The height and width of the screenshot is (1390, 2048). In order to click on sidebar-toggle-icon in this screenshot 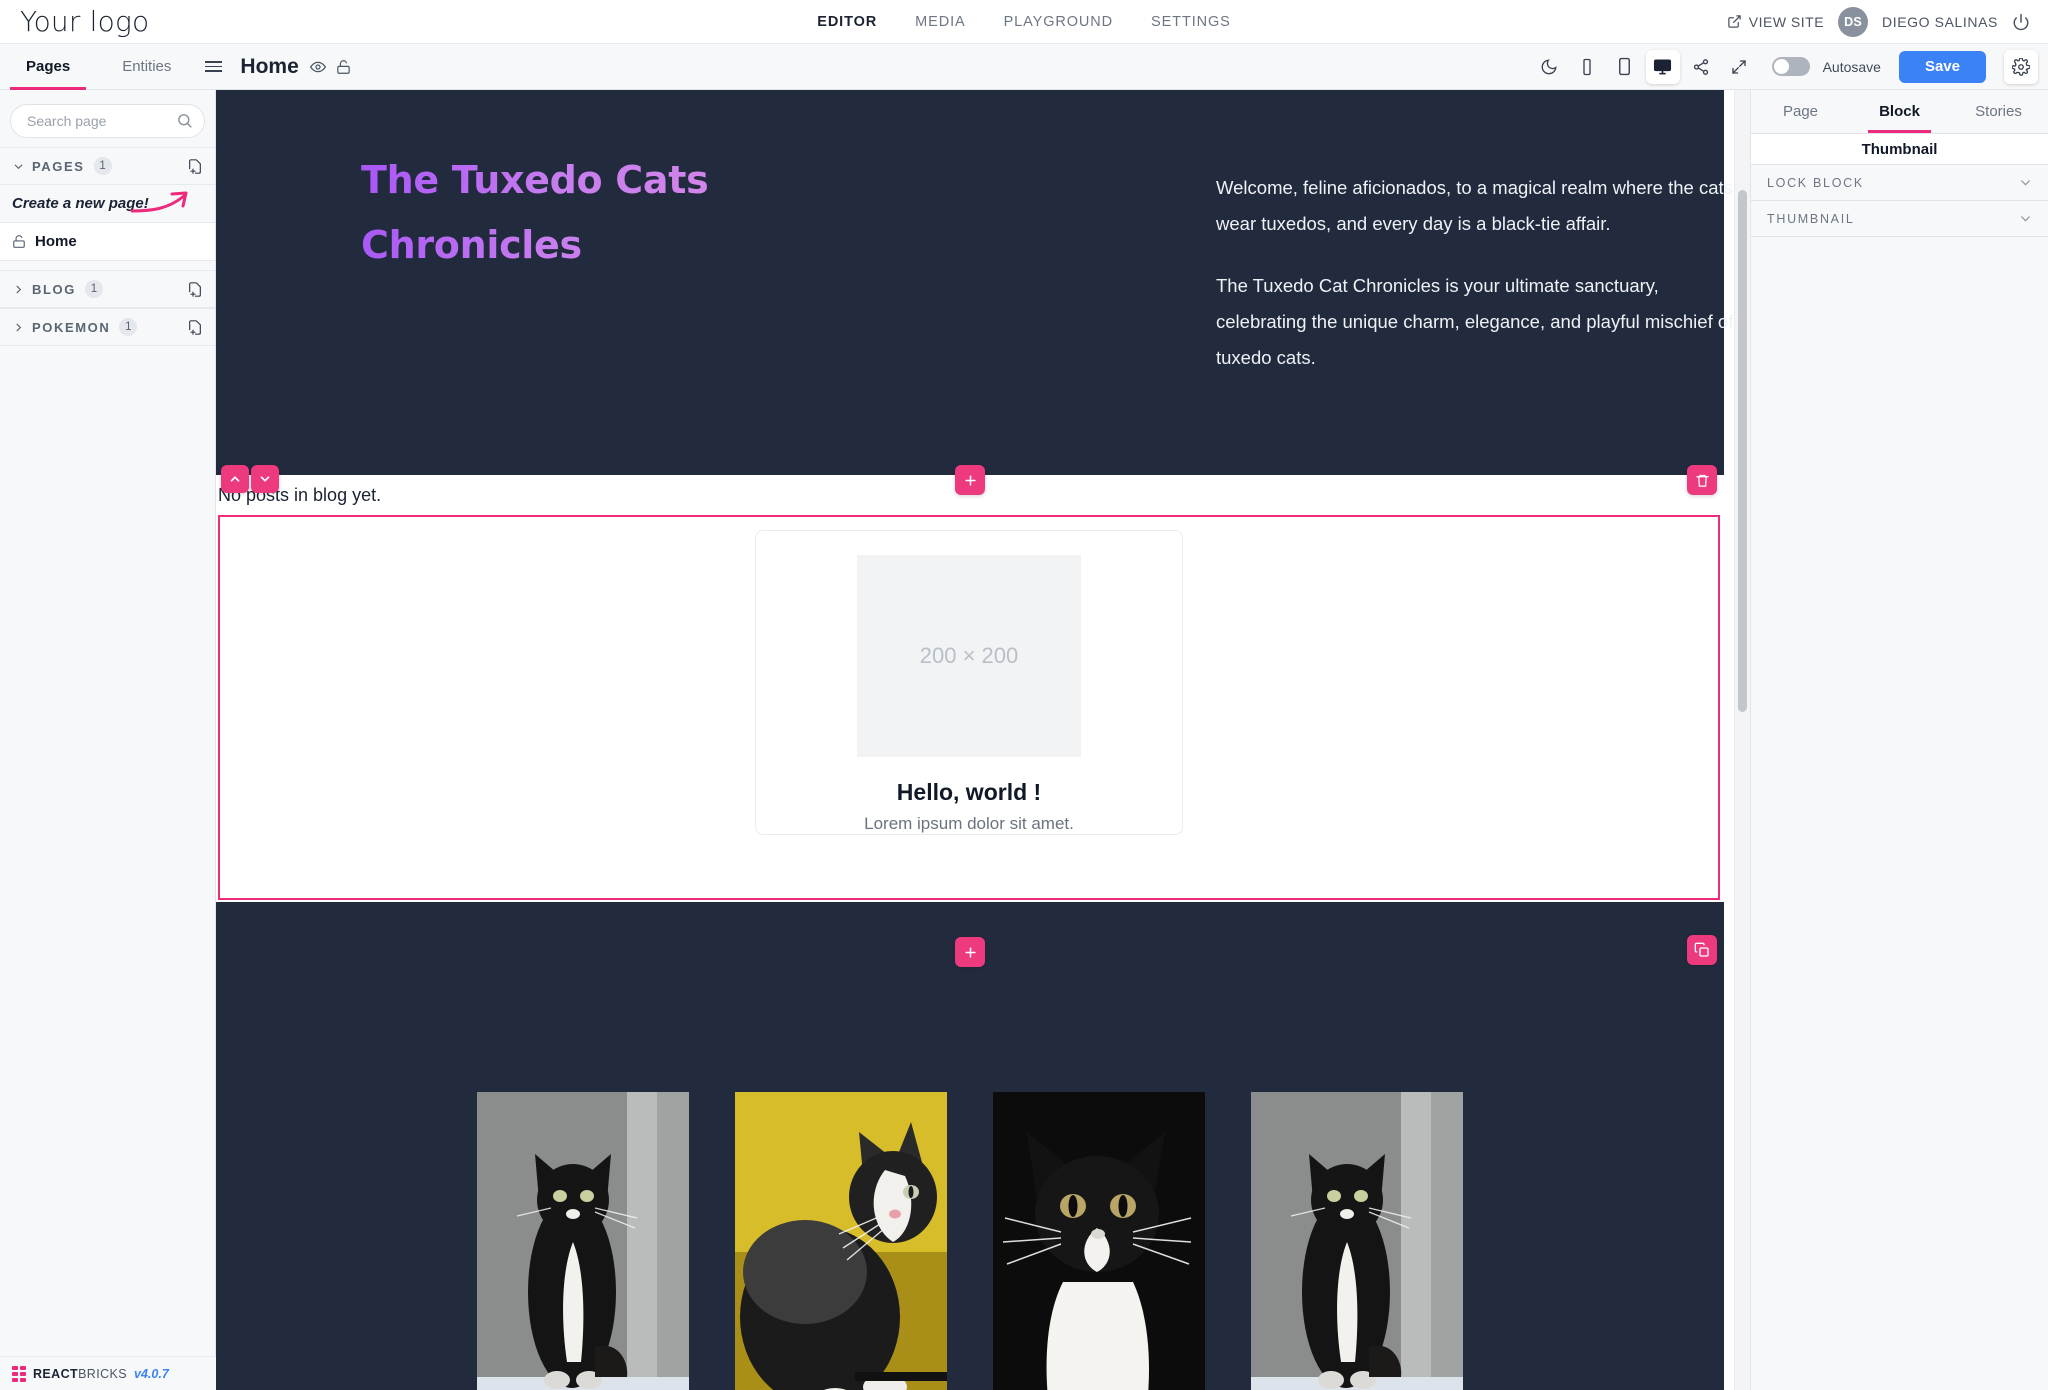, I will do `click(214, 66)`.